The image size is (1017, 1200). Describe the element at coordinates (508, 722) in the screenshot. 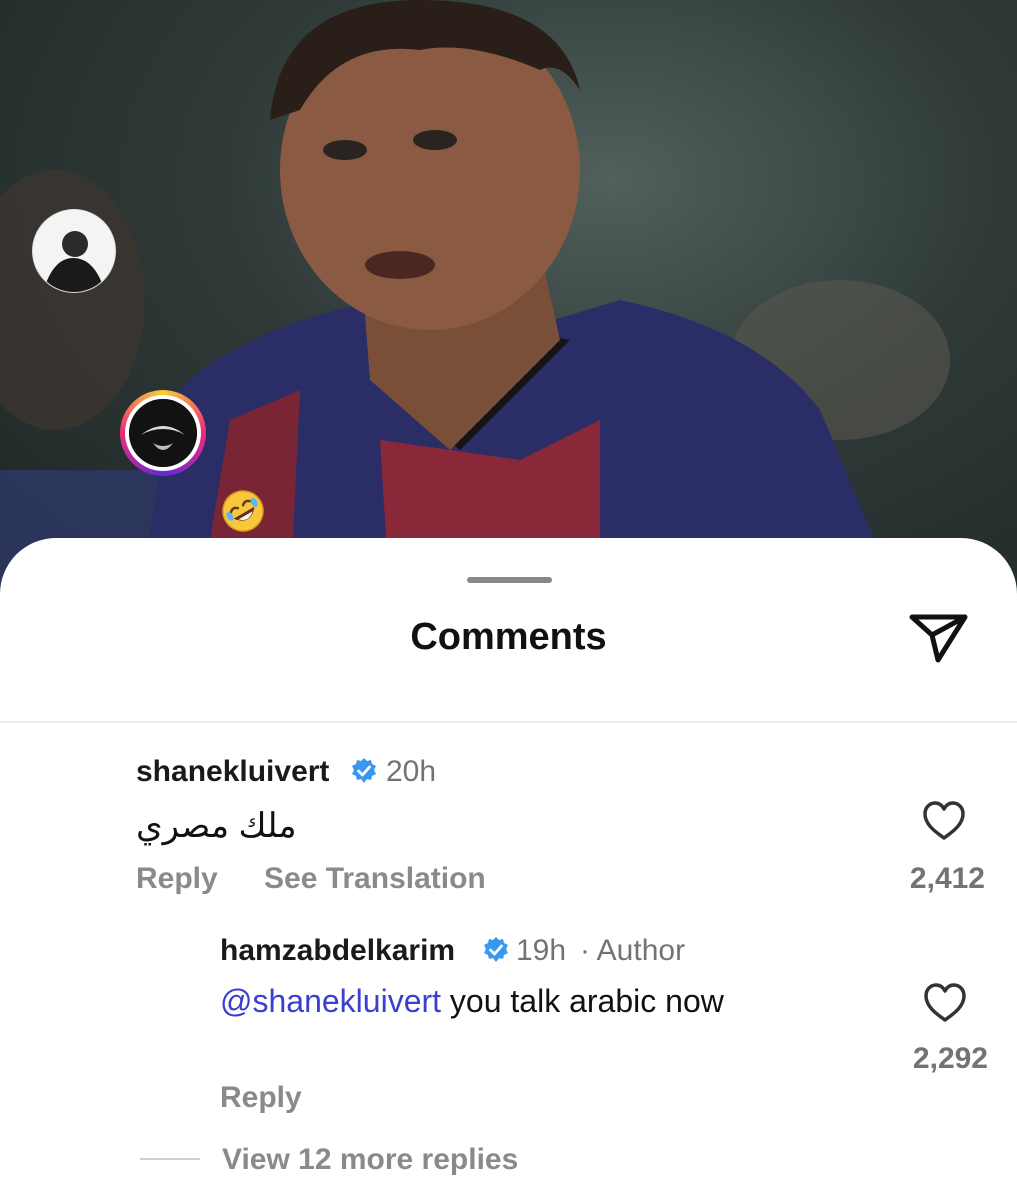

I see `header-divider` at that location.